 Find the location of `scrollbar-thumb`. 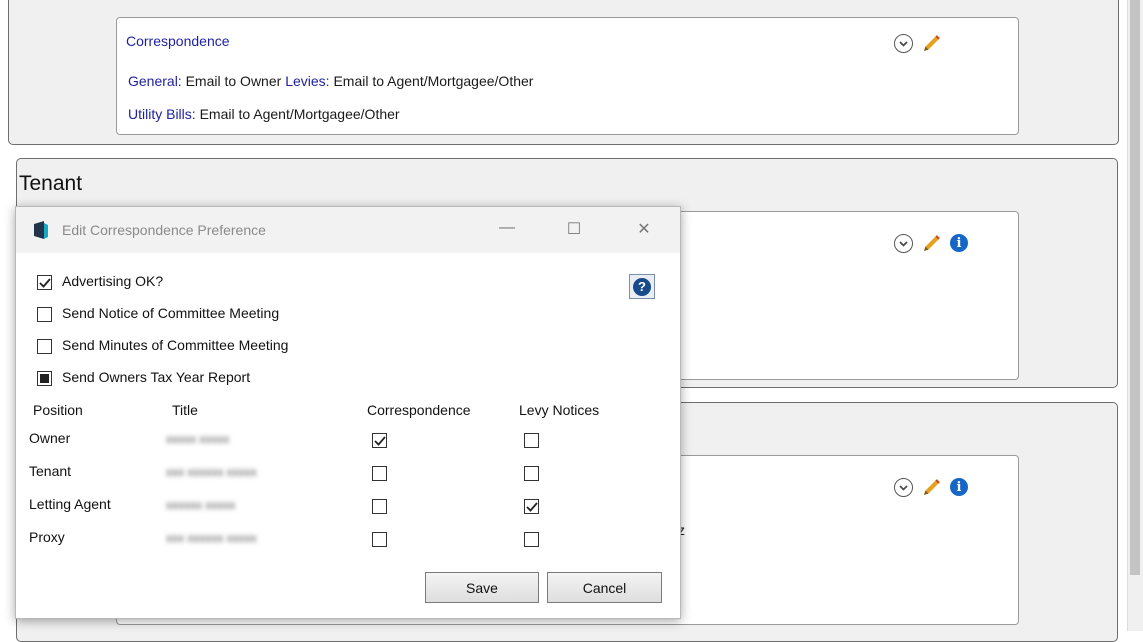

scrollbar-thumb is located at coordinates (1135, 287).